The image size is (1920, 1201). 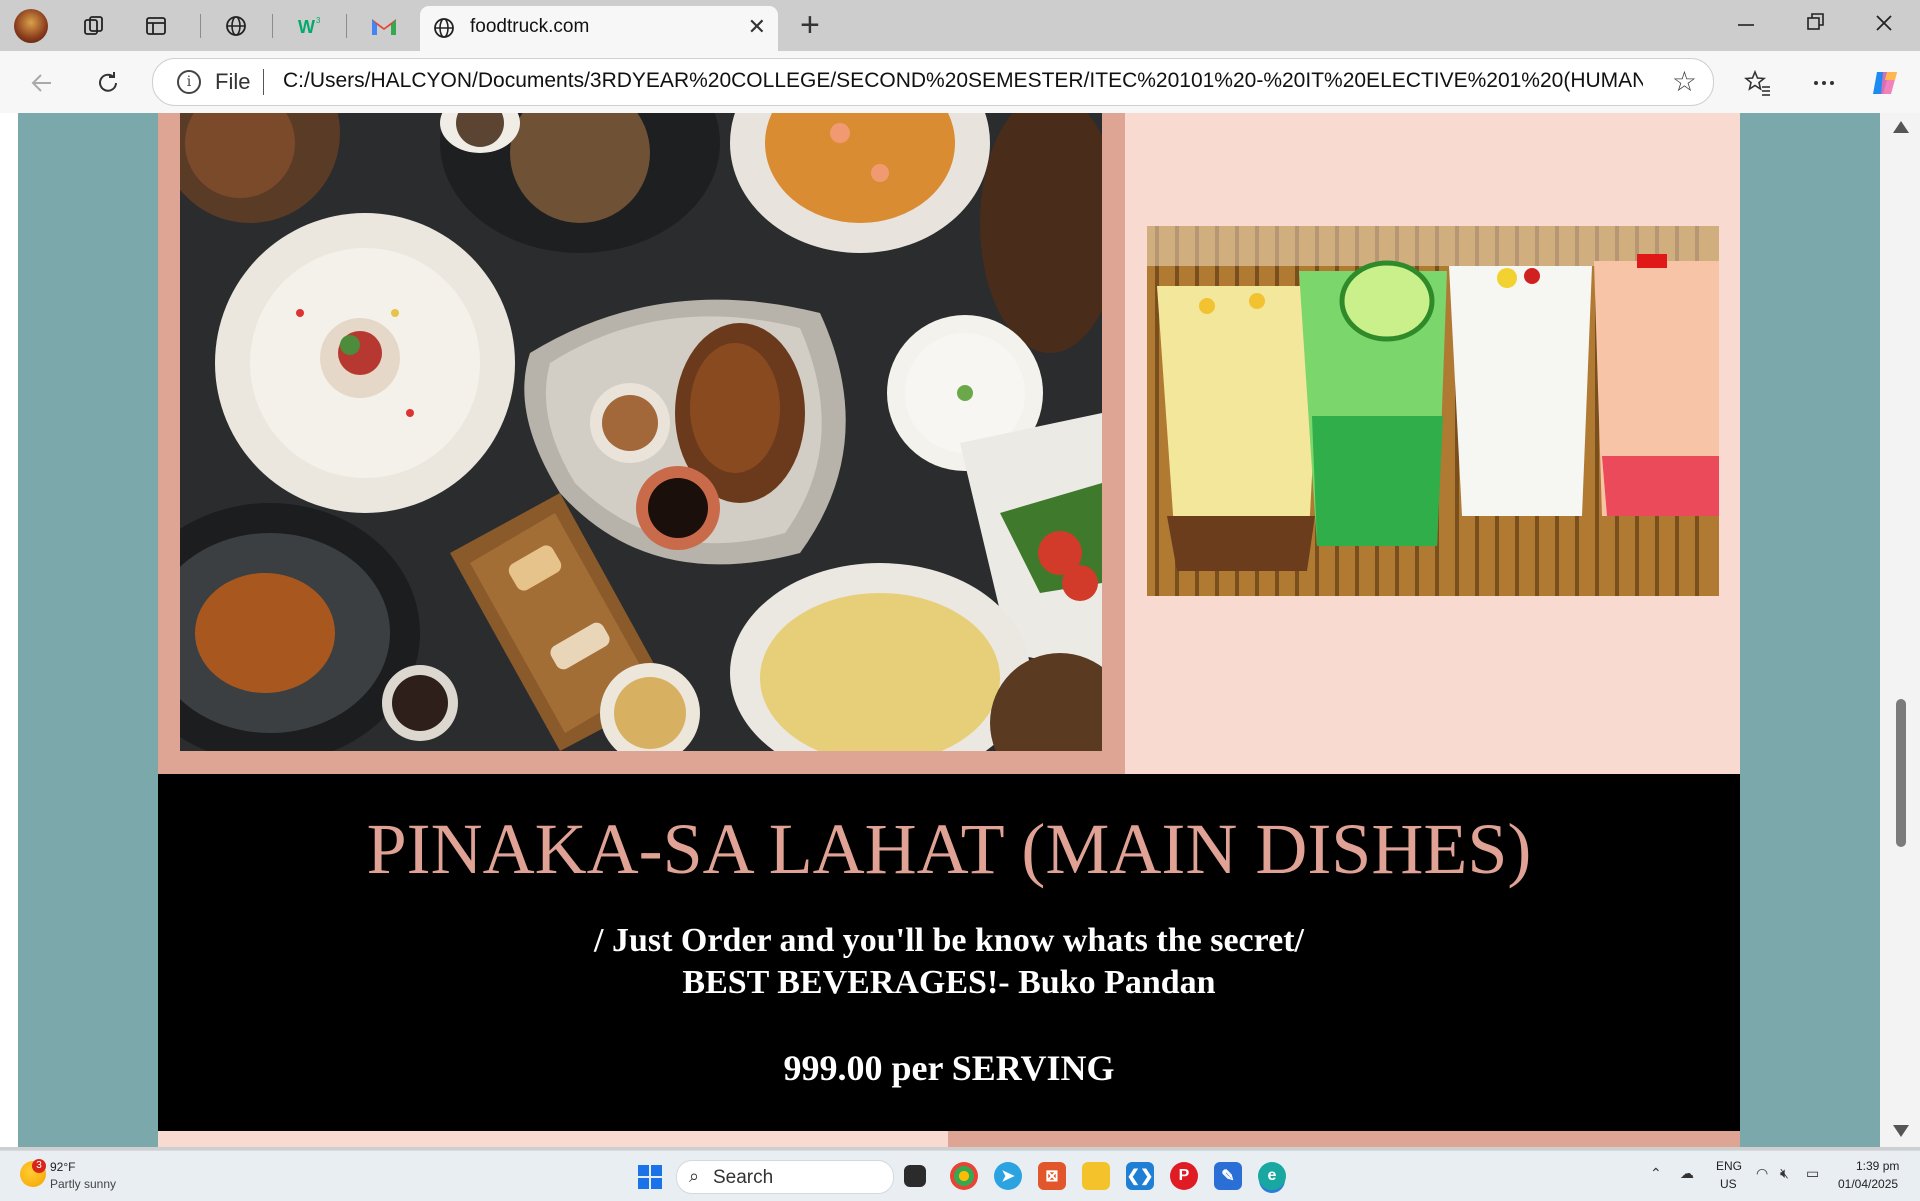 I want to click on wifi-icon: ◠, so click(x=1762, y=1173).